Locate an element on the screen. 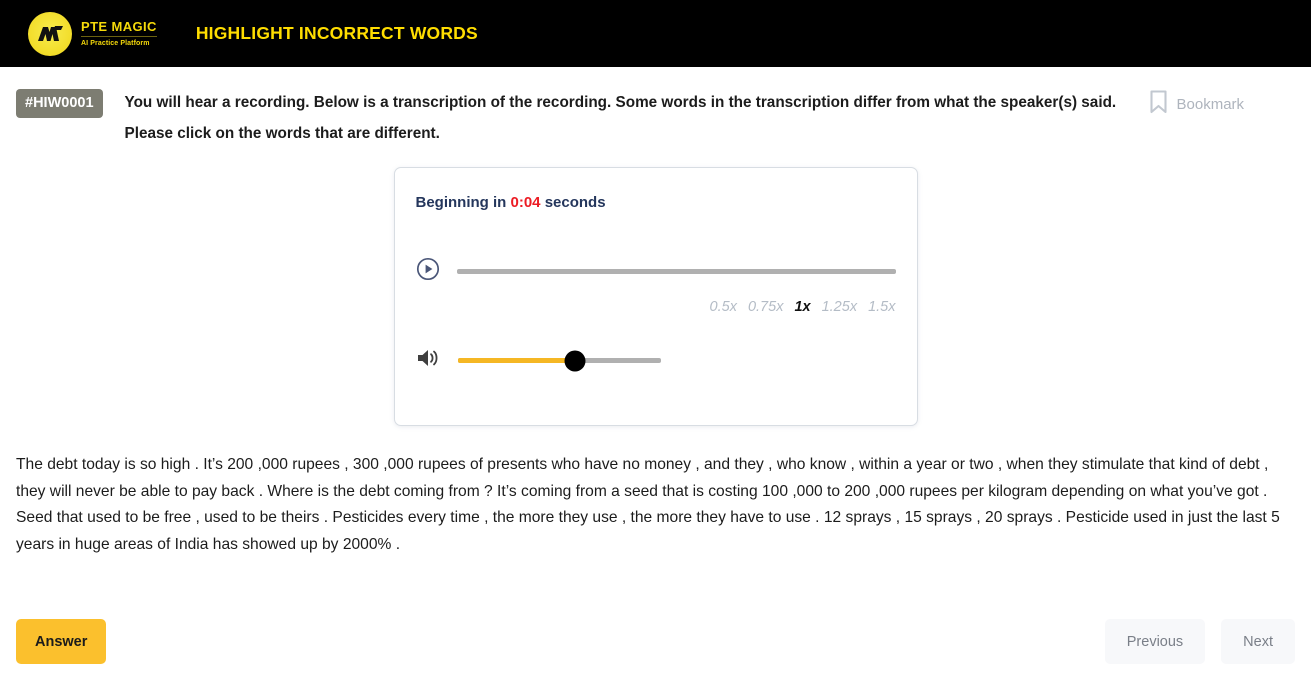 This screenshot has height=683, width=1311. playback-speed-options: 0.5x 0.75x 1x 1.25x 1.5x is located at coordinates (656, 307).